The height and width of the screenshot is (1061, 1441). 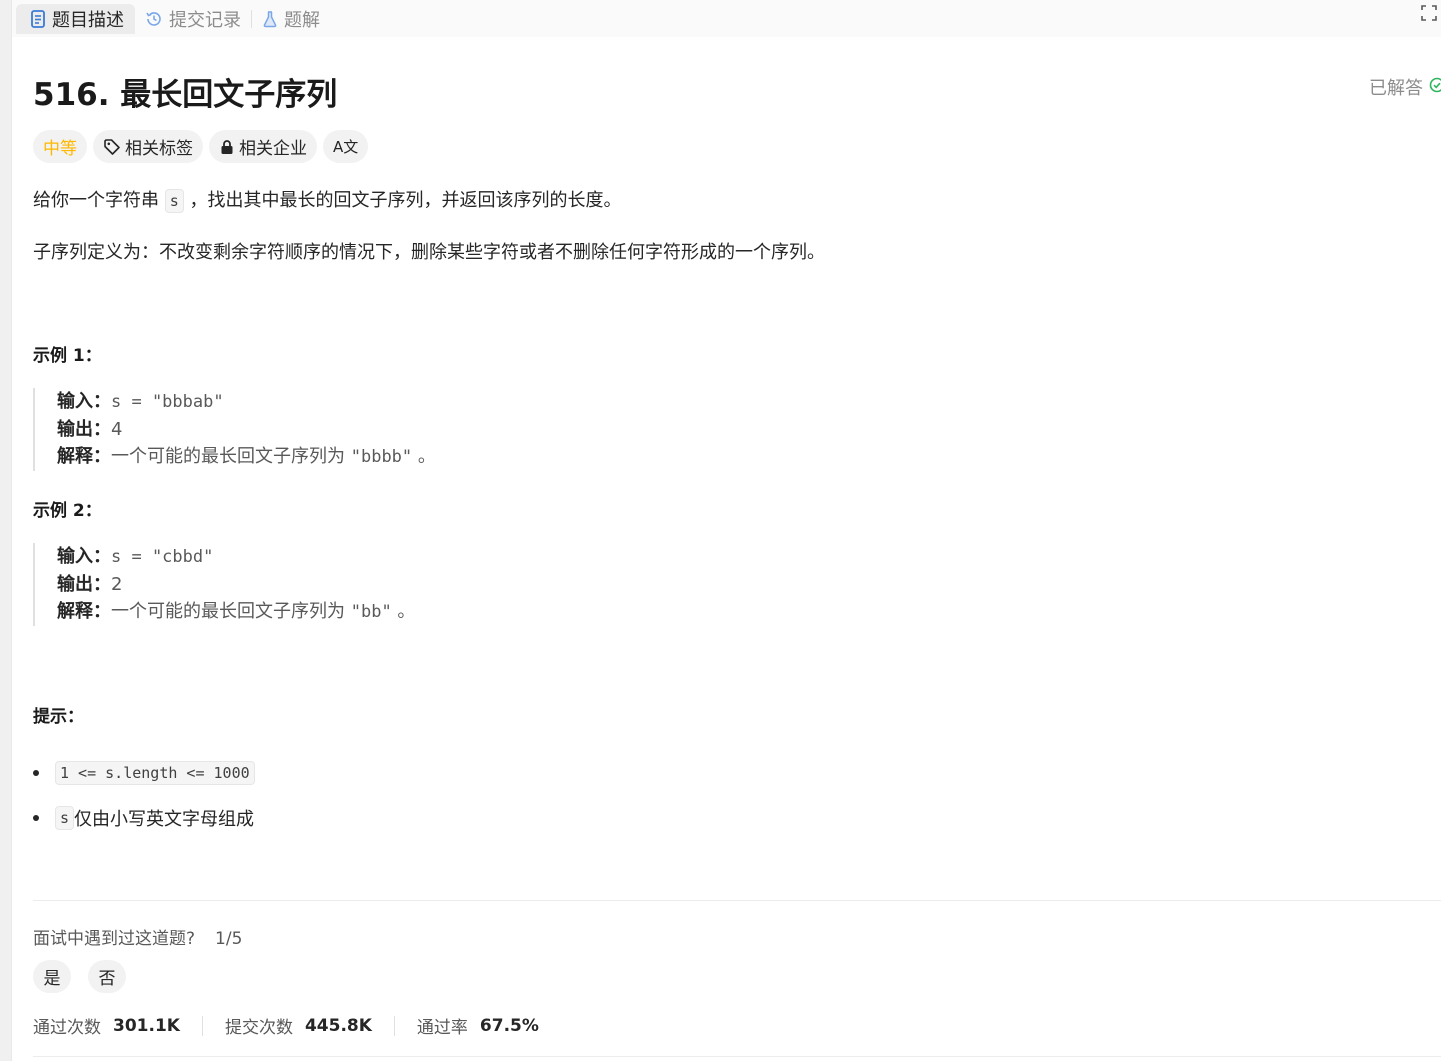 I want to click on solved-status: 已解答, so click(x=1405, y=87).